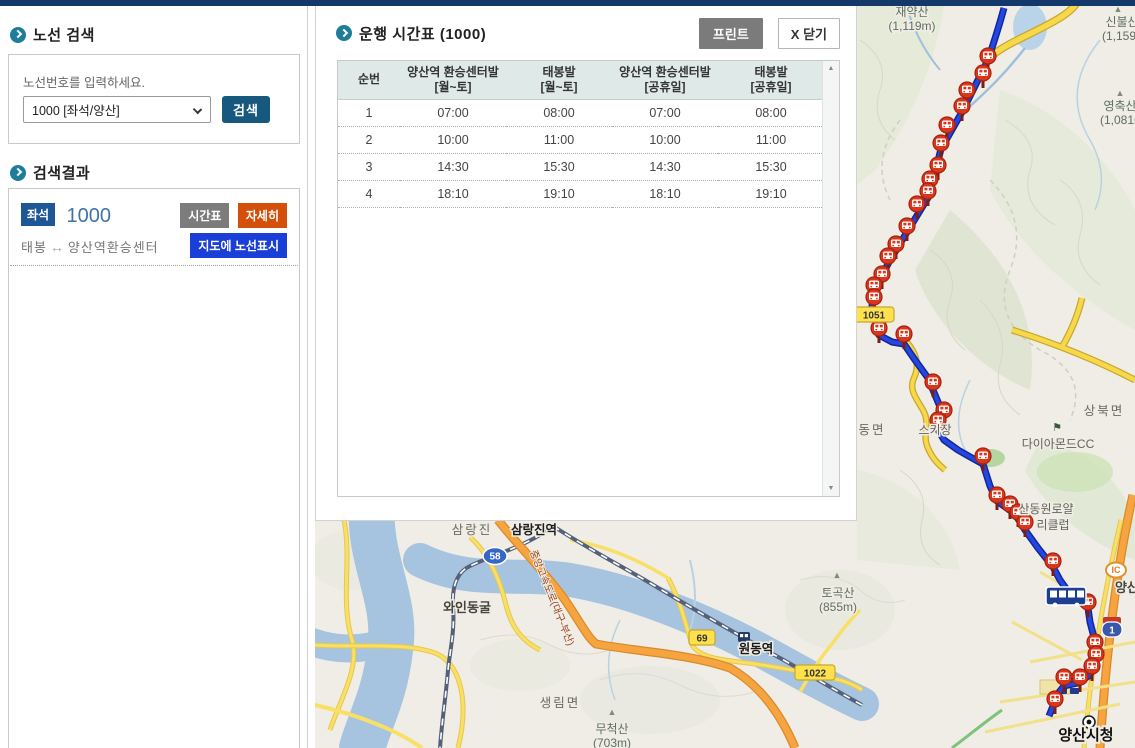 Image resolution: width=1135 pixels, height=748 pixels. Describe the element at coordinates (771, 80) in the screenshot. I see `column-header: 태봉발 [공휴일]` at that location.